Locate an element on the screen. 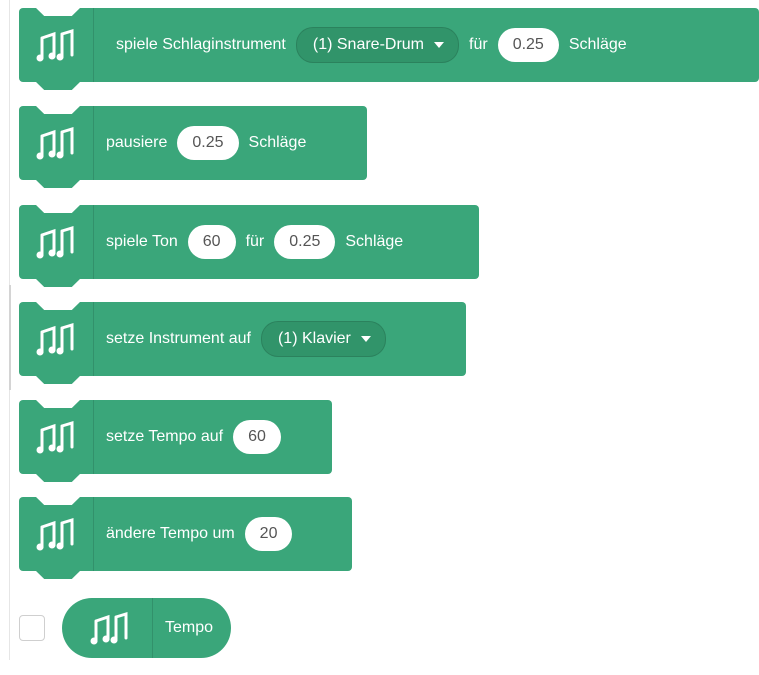 The height and width of the screenshot is (675, 759). block-label: ändere Tempo um is located at coordinates (170, 533).